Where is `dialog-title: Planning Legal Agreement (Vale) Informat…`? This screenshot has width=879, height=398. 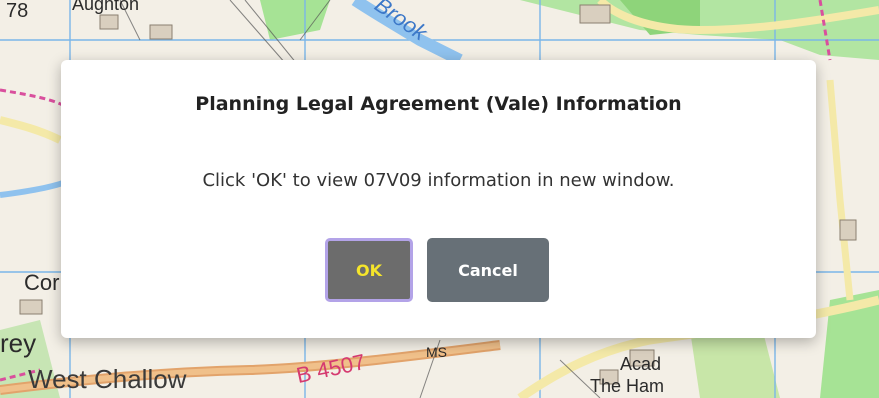 dialog-title: Planning Legal Agreement (Vale) Informat… is located at coordinates (438, 104).